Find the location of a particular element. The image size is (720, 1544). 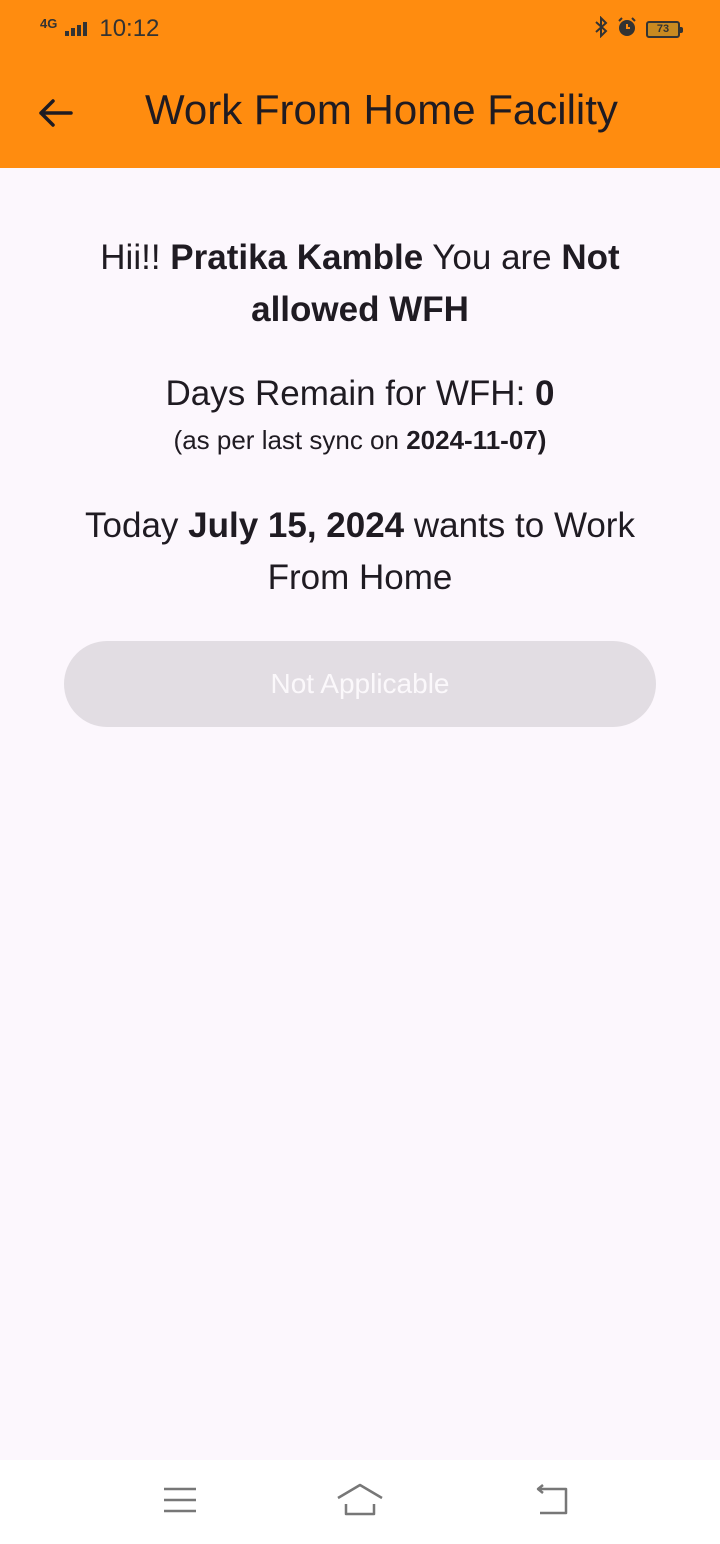

status-right: 73 is located at coordinates (638, 29).